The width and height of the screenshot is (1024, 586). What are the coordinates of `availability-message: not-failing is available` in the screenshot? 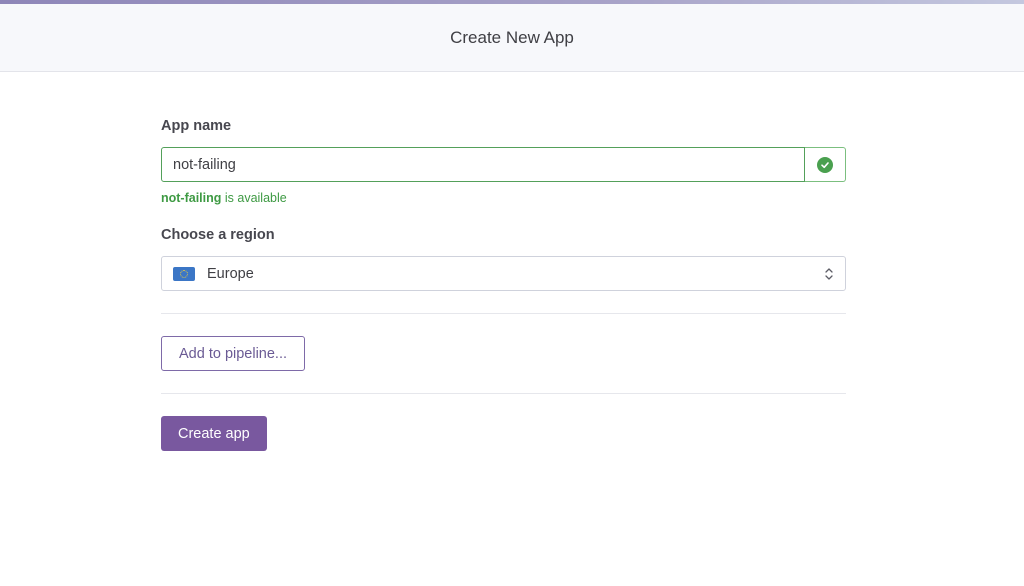 It's located at (224, 198).